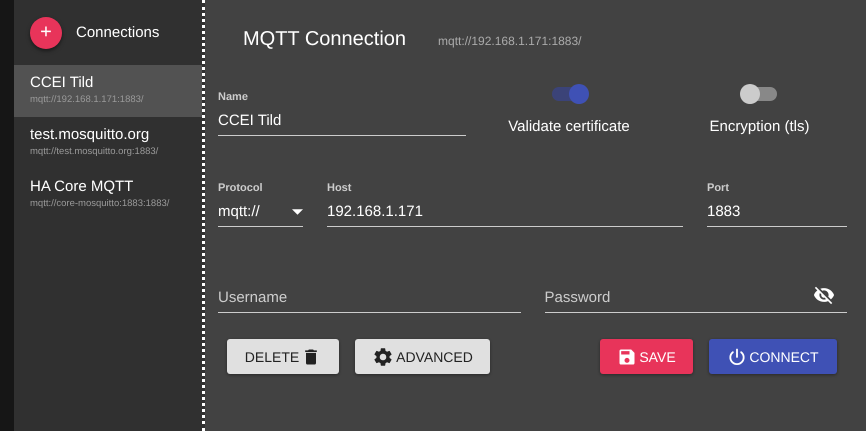 Image resolution: width=866 pixels, height=431 pixels. What do you see at coordinates (760, 94) in the screenshot?
I see `toggle-switch` at bounding box center [760, 94].